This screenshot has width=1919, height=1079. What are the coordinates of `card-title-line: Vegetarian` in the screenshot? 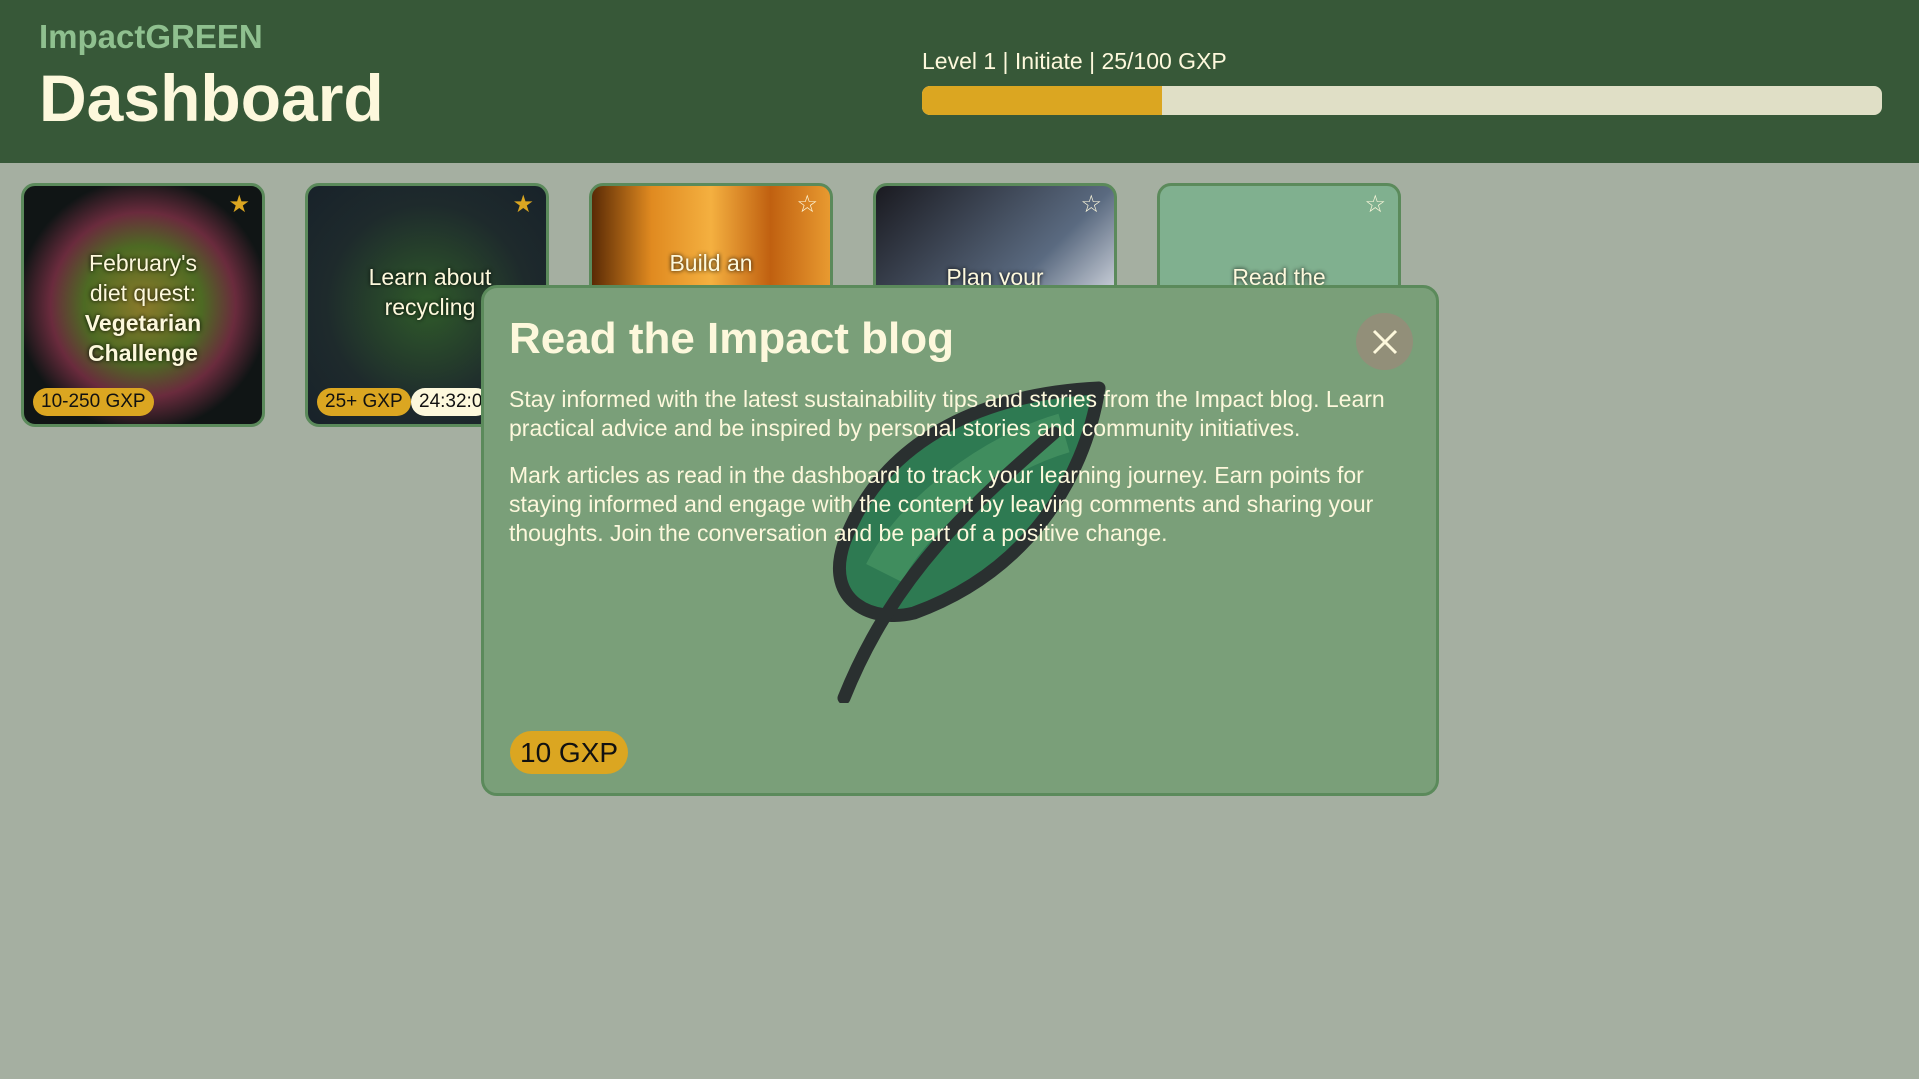 It's located at (143, 323).